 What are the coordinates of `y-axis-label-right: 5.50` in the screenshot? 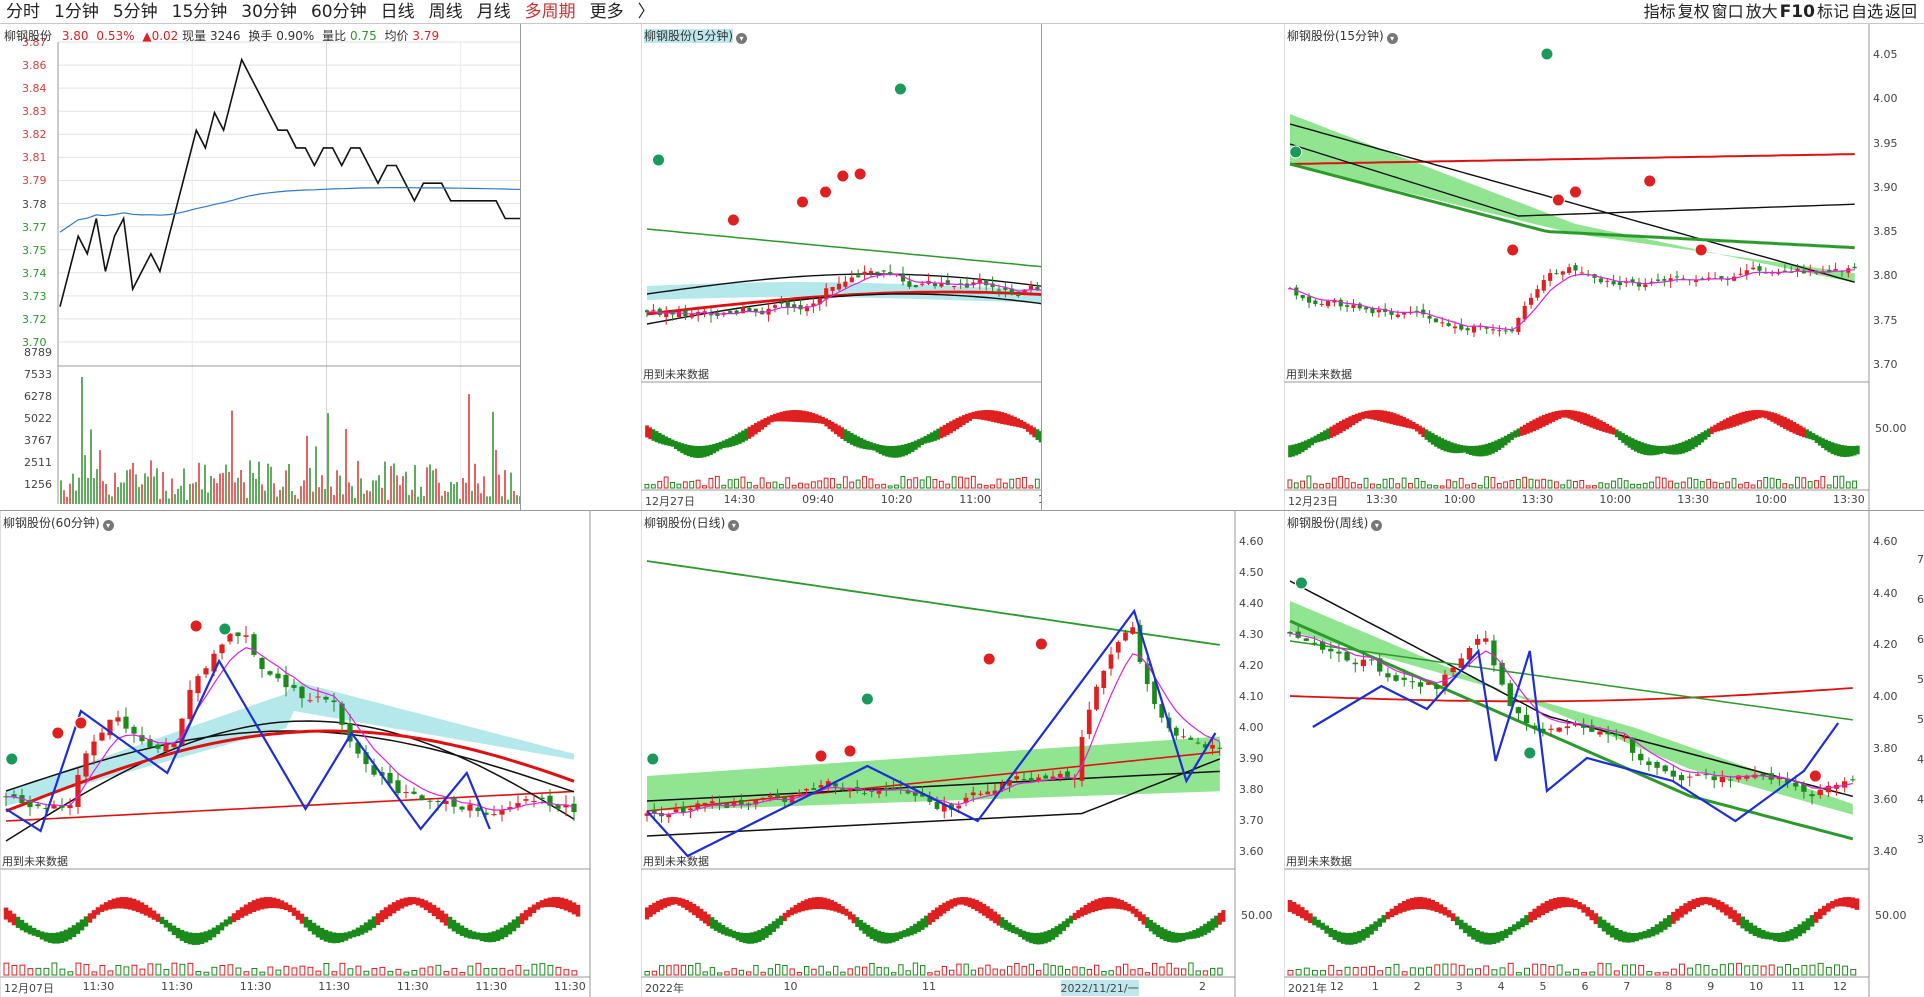 It's located at (1920, 679).